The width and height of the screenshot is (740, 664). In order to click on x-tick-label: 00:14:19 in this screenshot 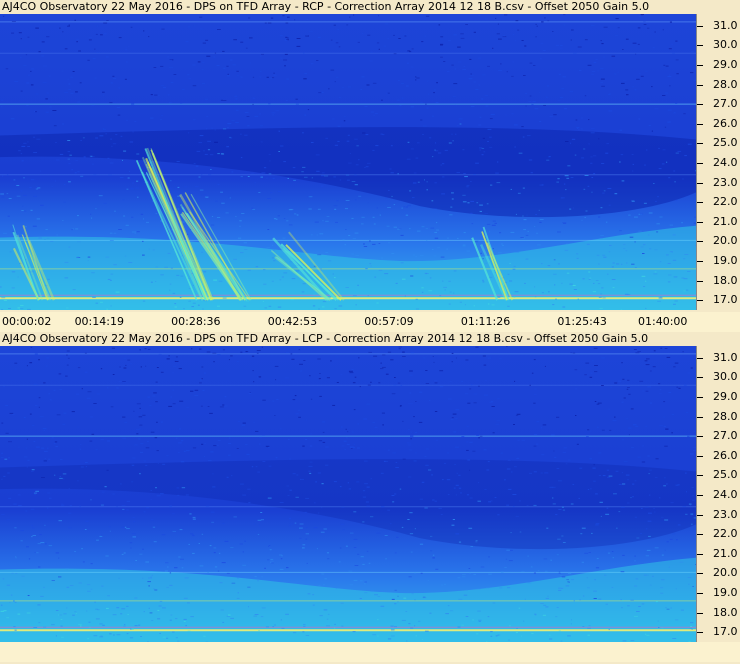, I will do `click(99, 321)`.